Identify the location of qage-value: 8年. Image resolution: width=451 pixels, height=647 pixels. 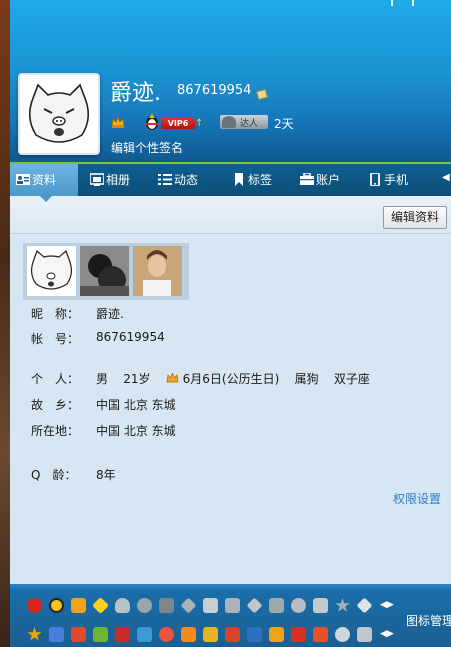
(106, 475).